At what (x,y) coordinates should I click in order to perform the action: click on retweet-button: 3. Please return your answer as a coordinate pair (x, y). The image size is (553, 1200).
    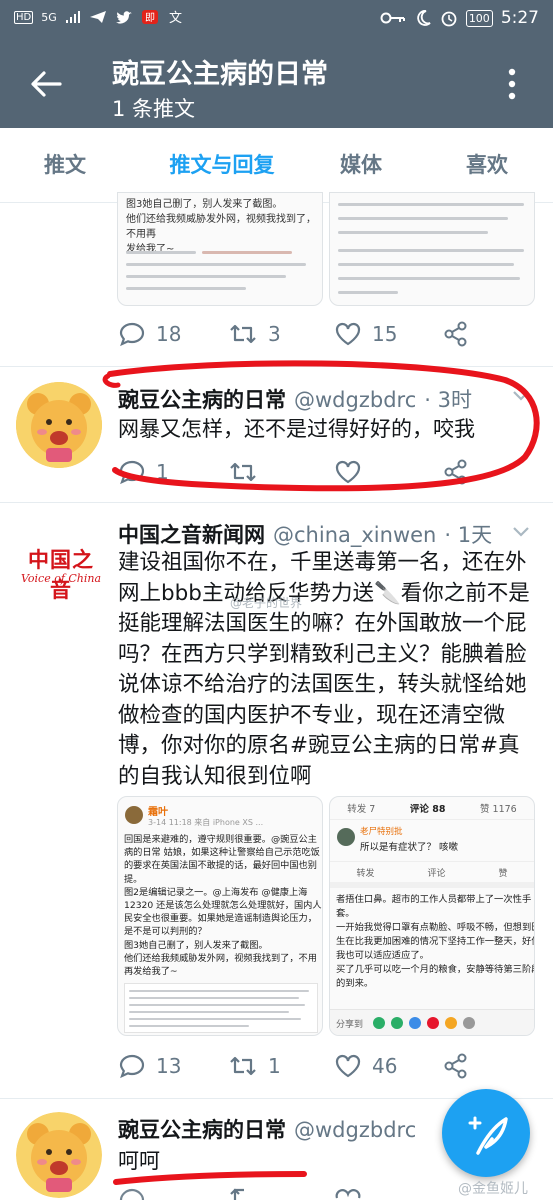
    Looking at the image, I should click on (254, 334).